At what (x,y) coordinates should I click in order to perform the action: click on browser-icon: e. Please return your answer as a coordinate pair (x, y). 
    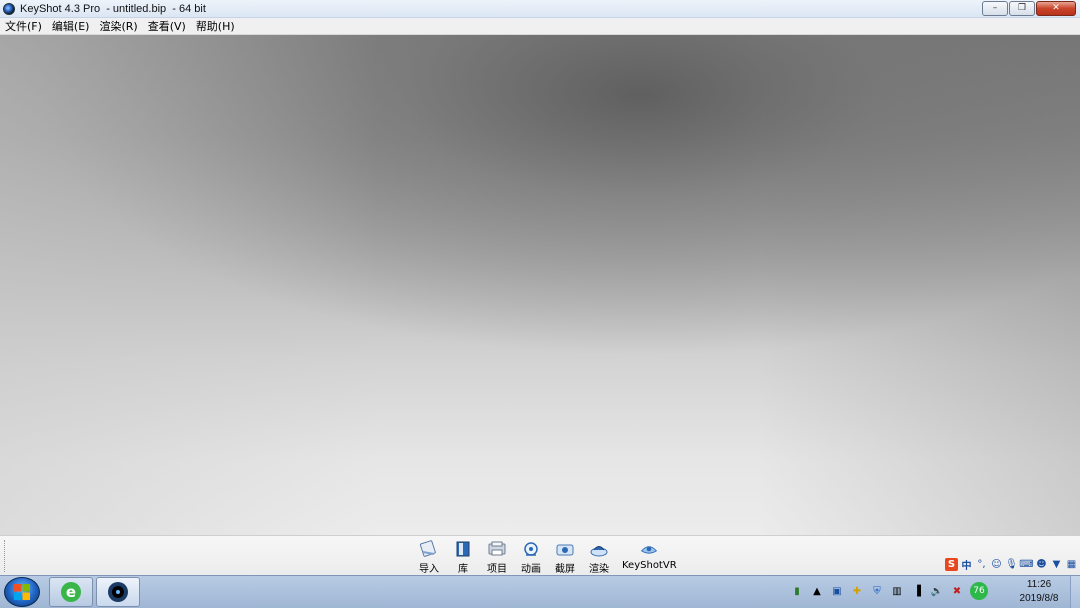
    Looking at the image, I should click on (71, 592).